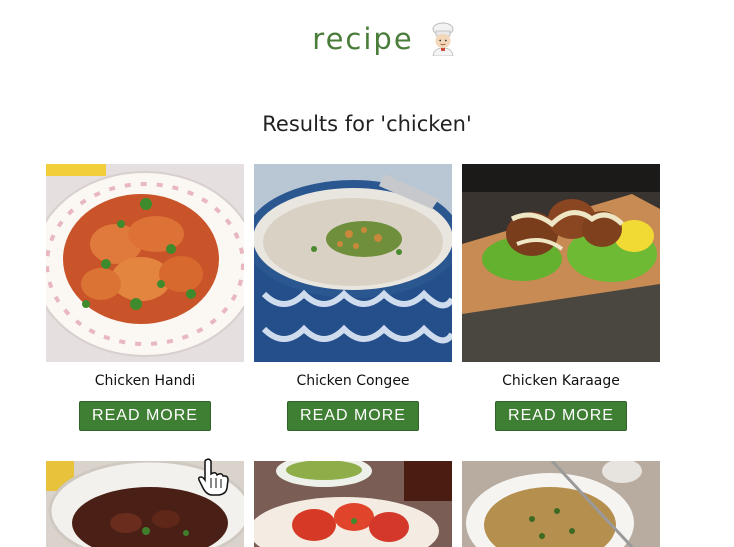 The width and height of the screenshot is (734, 547). I want to click on recipe-card: Chicken Congee READ MORE, so click(353, 297).